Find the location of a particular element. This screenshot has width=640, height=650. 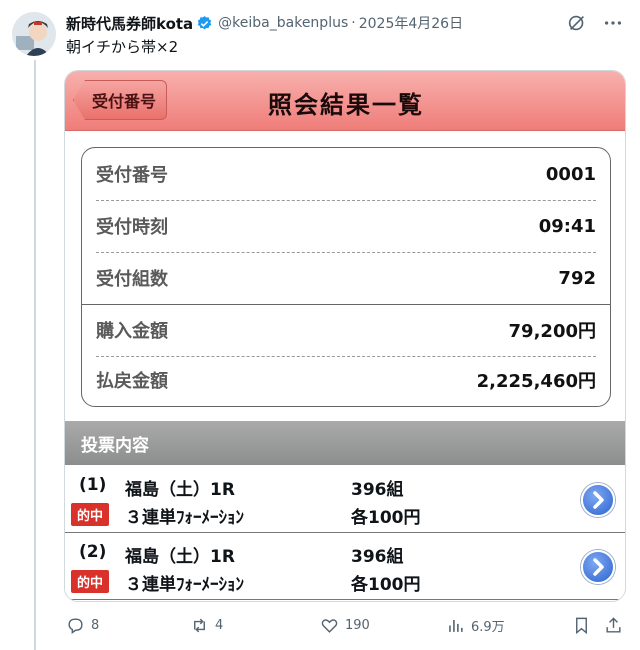

tweet-text: 朝イチから帯×2 is located at coordinates (122, 47).